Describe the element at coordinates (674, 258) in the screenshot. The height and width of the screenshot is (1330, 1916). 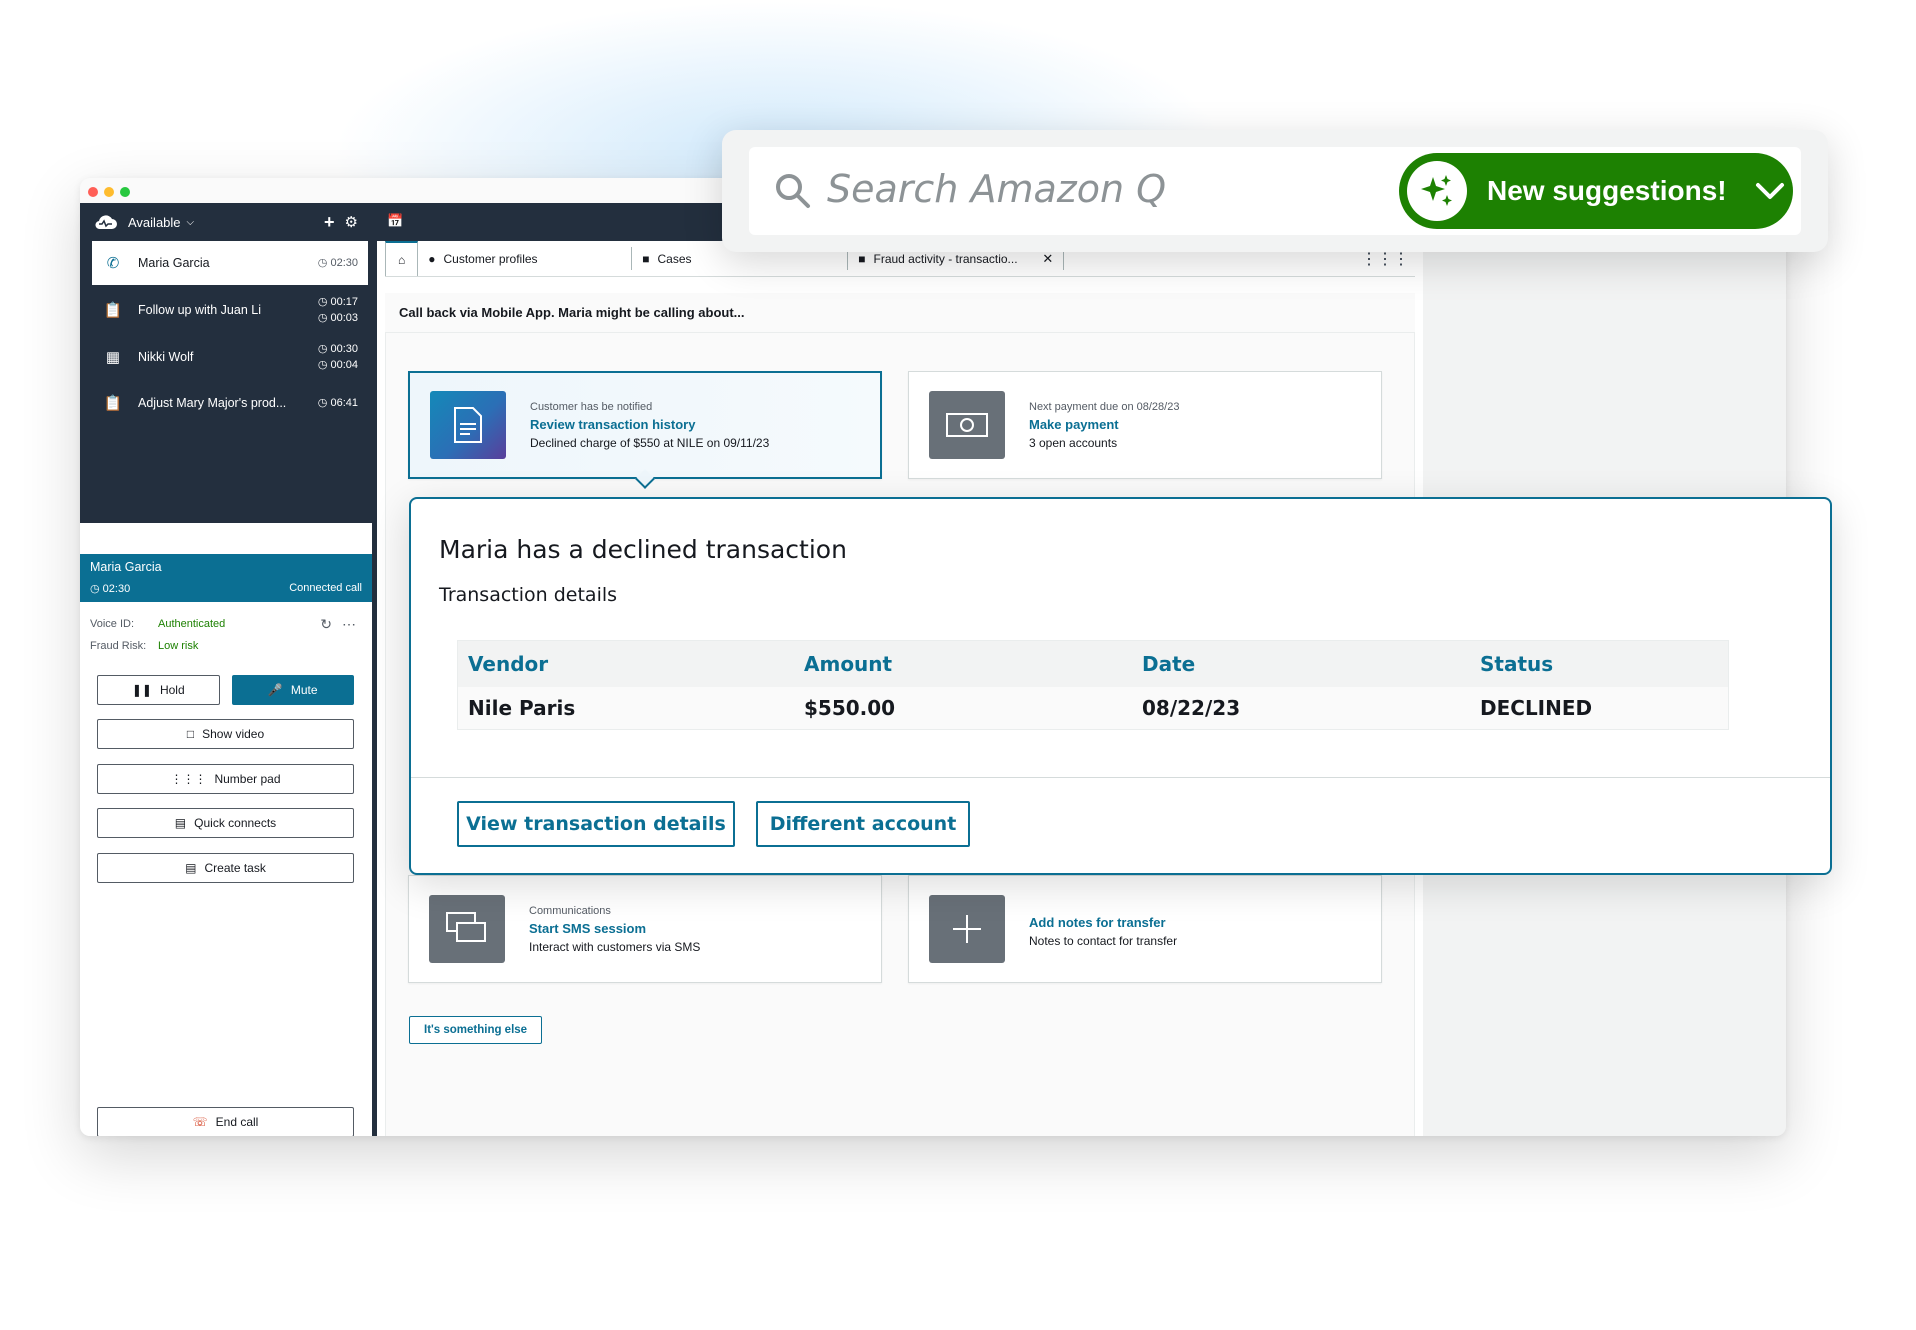
I see `tab-label: Cases` at that location.